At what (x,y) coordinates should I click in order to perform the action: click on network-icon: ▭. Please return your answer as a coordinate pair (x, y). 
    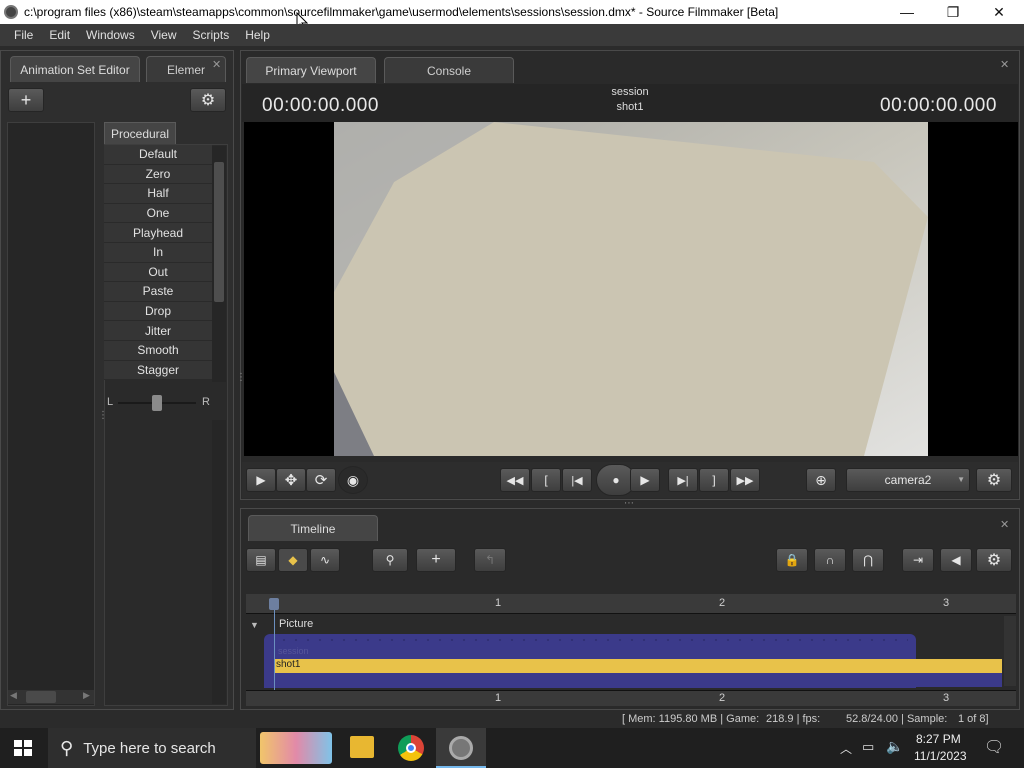
    Looking at the image, I should click on (868, 747).